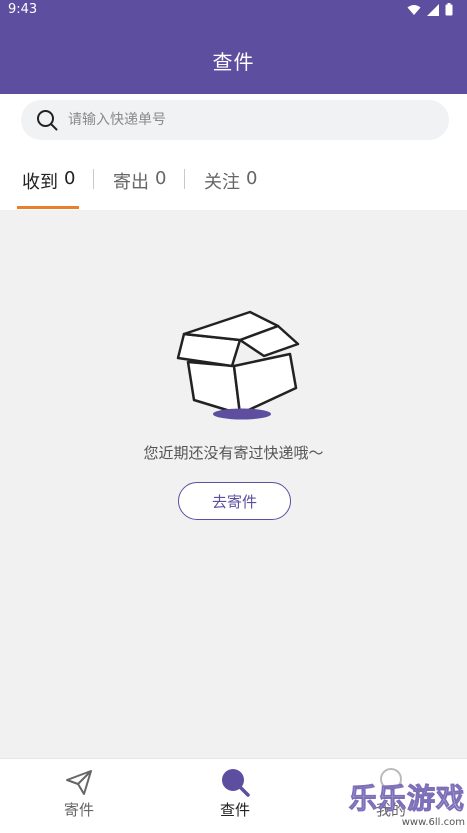 The image size is (467, 833). I want to click on tab-received: 收到 0, so click(48, 181).